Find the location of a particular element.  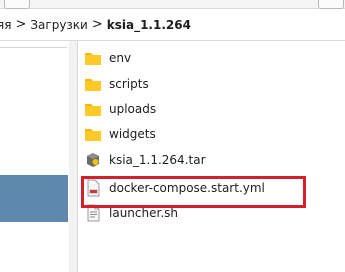

file-item-scripts: scripts is located at coordinates (208, 84).